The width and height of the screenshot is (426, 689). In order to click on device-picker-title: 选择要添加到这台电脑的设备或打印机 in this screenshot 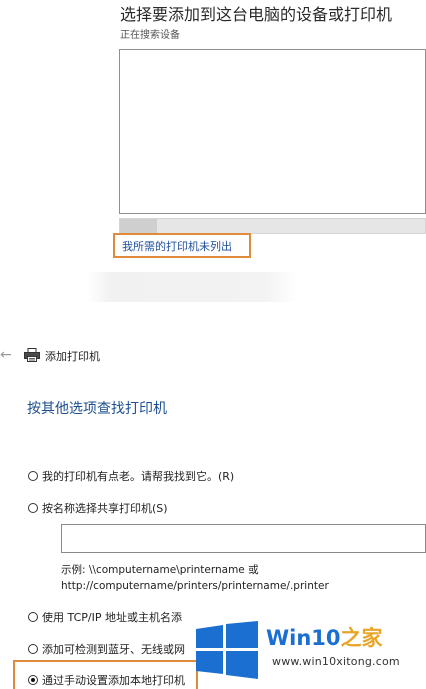, I will do `click(256, 14)`.